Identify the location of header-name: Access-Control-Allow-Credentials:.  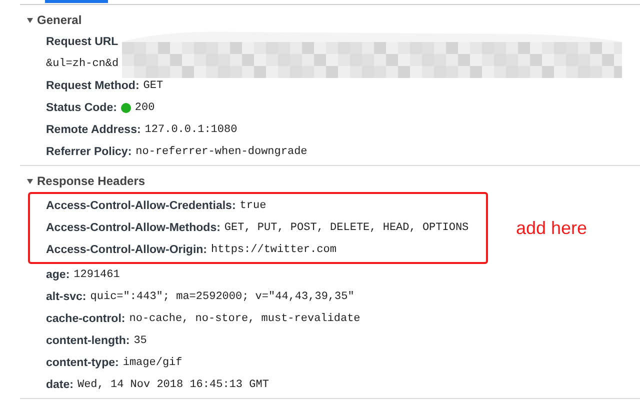
(141, 206).